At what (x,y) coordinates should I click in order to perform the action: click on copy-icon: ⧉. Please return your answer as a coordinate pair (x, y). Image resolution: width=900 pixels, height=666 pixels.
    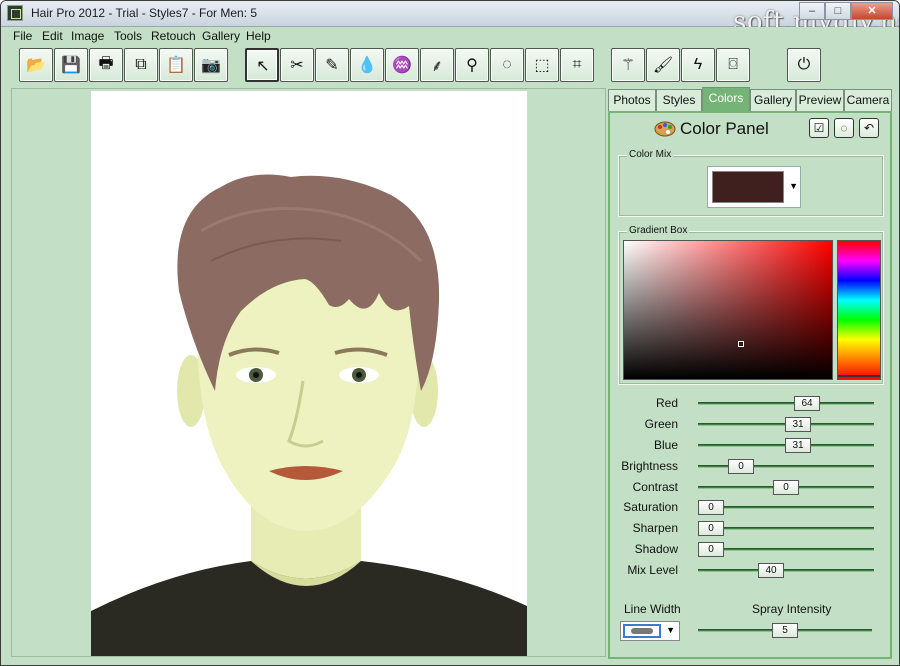
    Looking at the image, I should click on (141, 64).